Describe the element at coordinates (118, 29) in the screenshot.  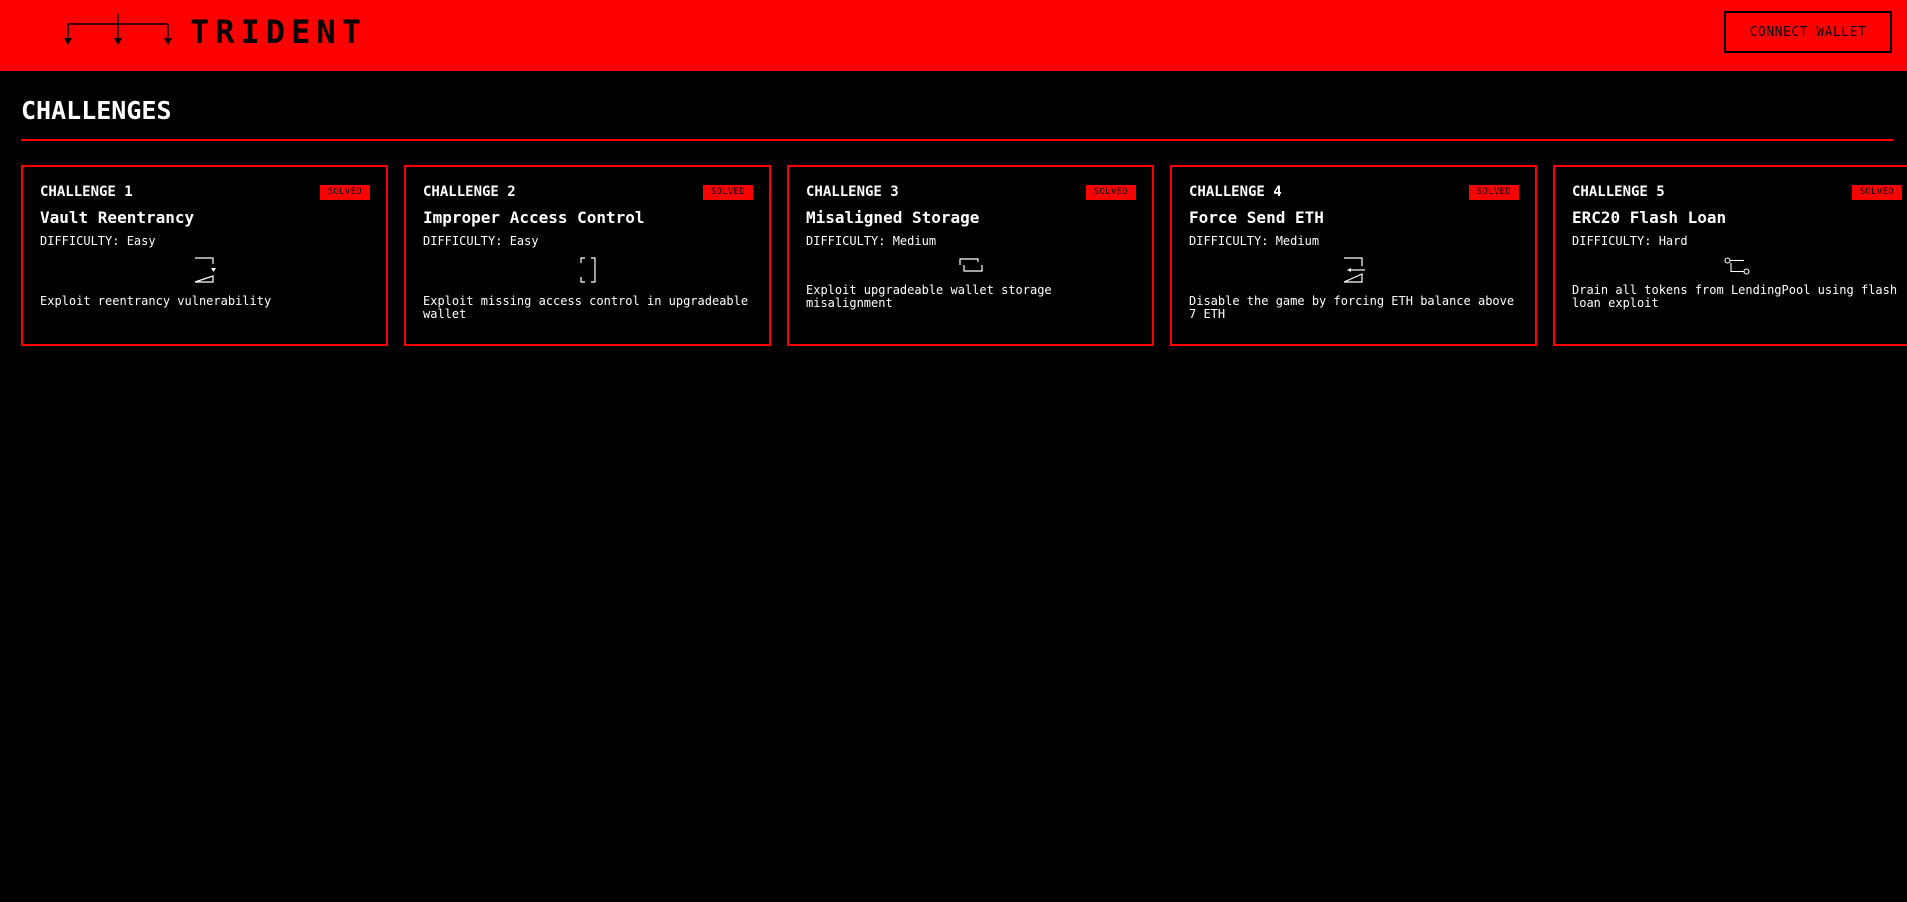
I see `trident-branch-icon` at that location.